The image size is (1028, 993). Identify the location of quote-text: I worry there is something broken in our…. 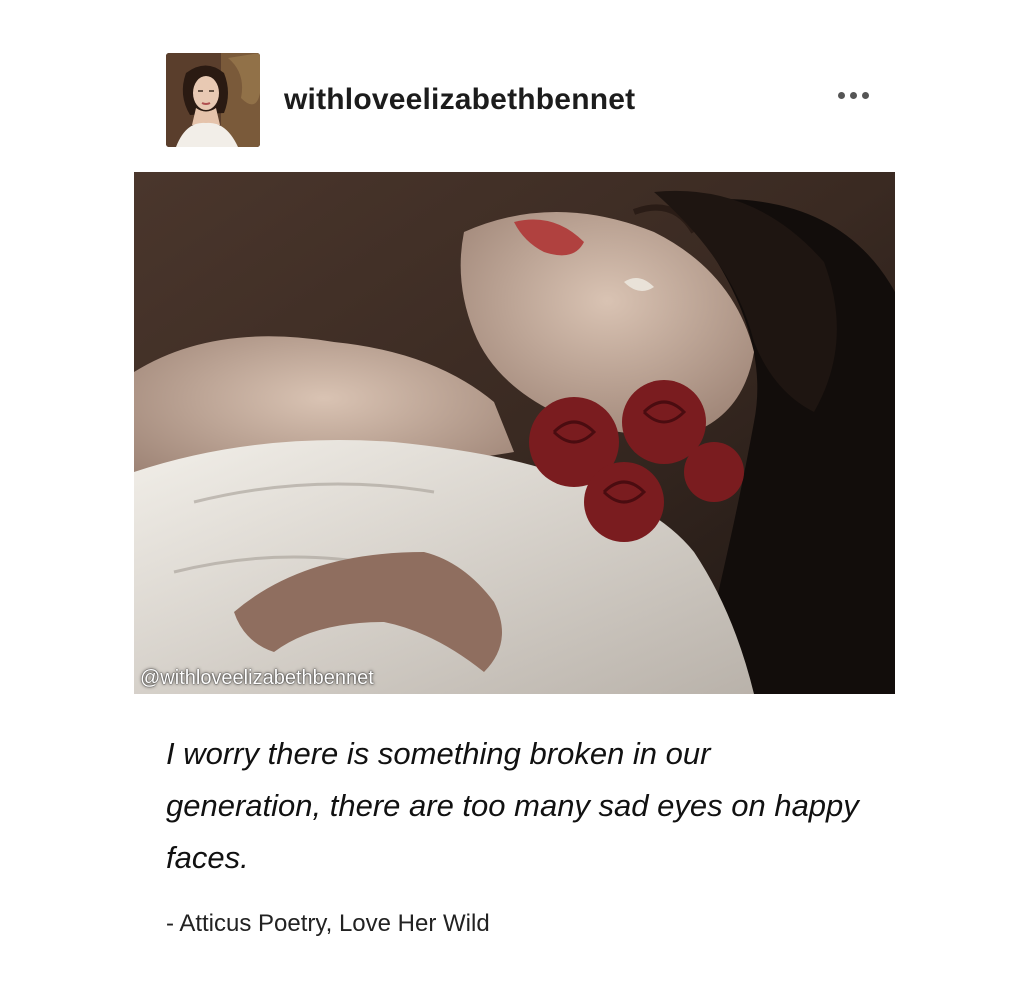
(512, 805).